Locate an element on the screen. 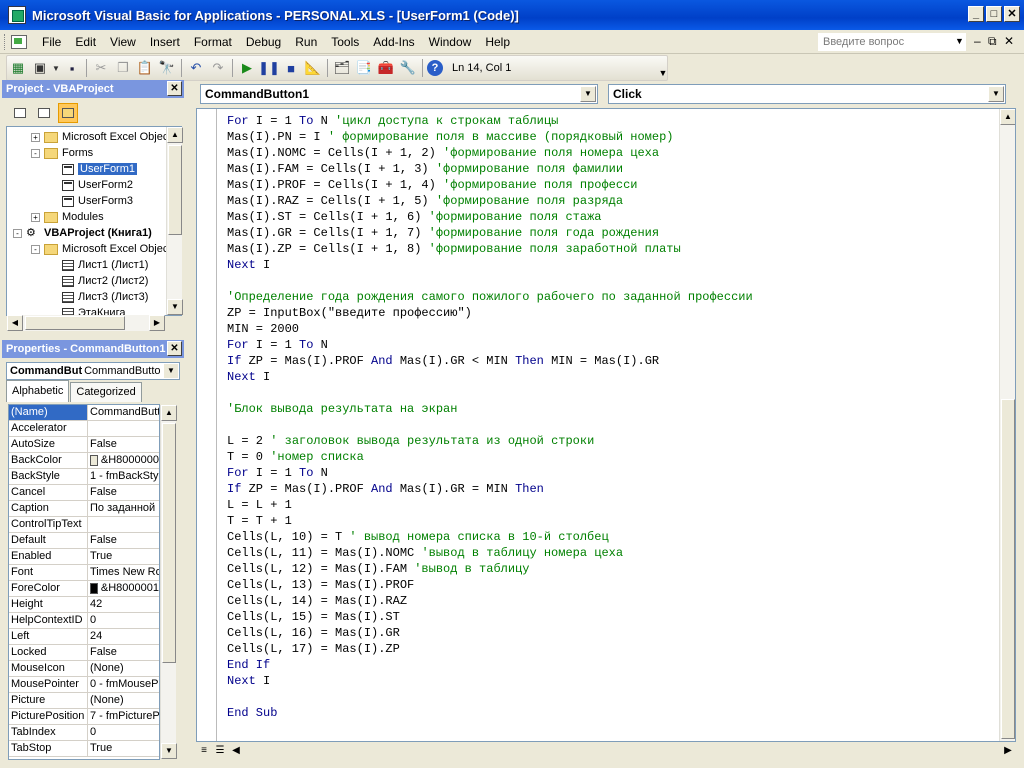 The image size is (1024, 768). scroll-right-icon: ▶ is located at coordinates (157, 323).